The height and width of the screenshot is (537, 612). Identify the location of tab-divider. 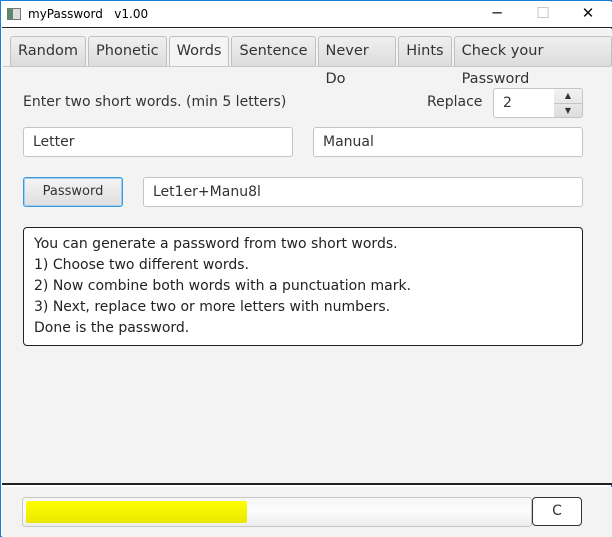
(307, 66).